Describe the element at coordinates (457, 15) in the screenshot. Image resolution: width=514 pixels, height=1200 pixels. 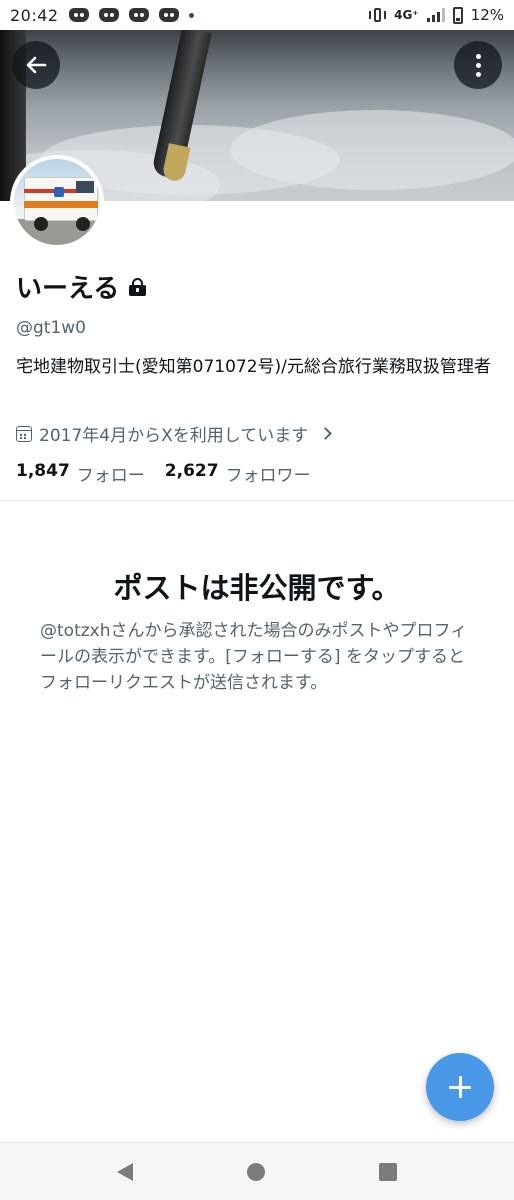
I see `battery-icon` at that location.